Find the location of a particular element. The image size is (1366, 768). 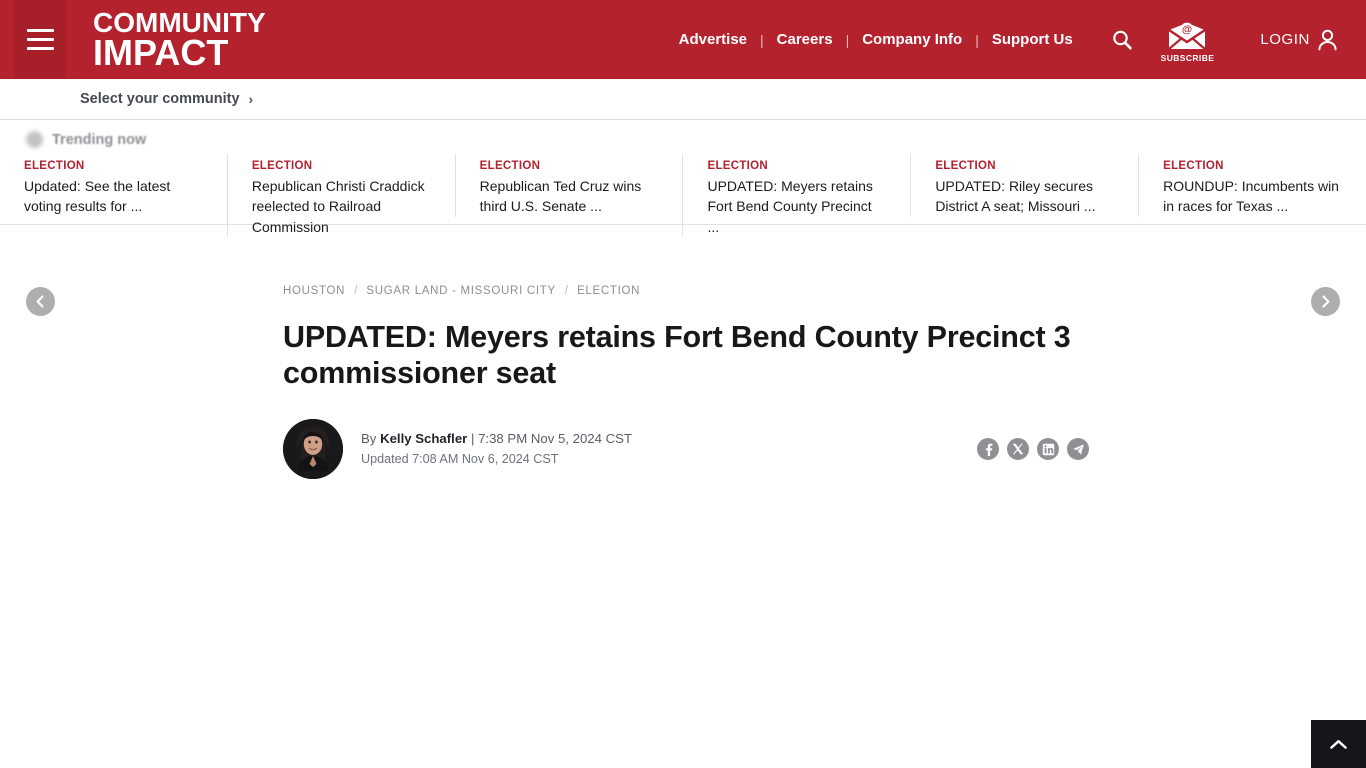

login-label: LOGIN is located at coordinates (1285, 39).